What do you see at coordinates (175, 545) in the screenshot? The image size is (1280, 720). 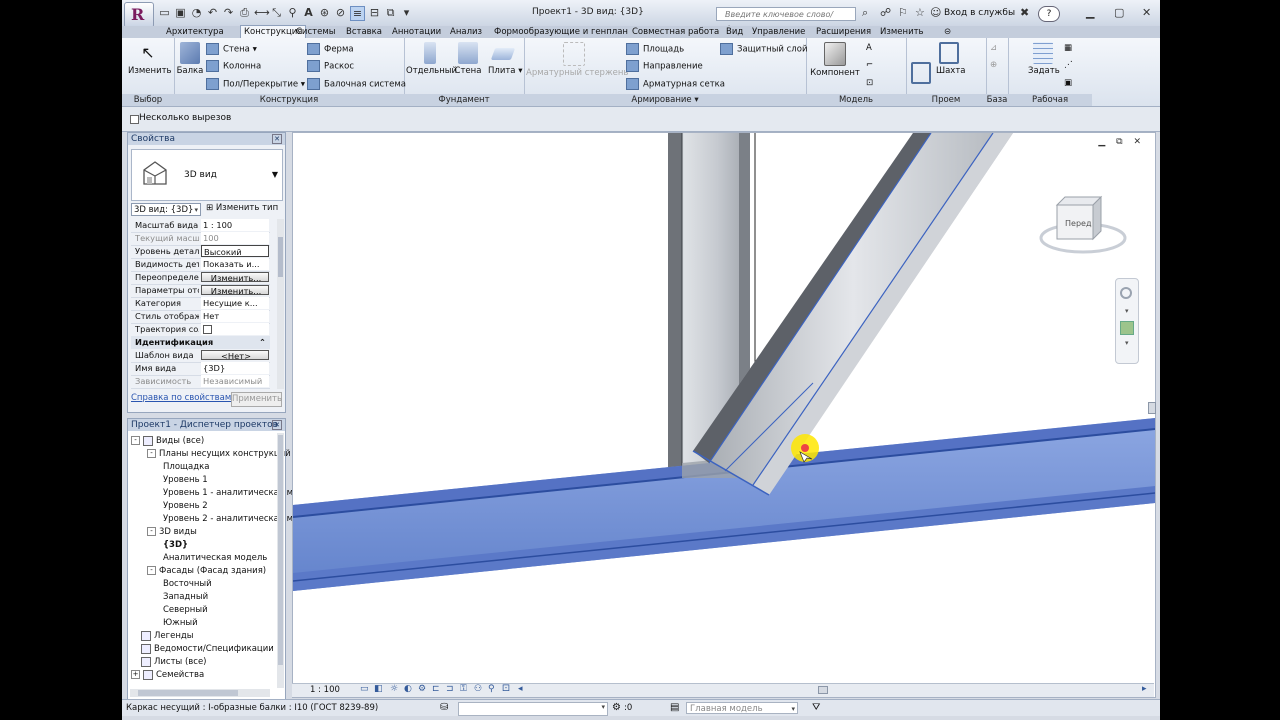 I see `tree-node: {3D}` at bounding box center [175, 545].